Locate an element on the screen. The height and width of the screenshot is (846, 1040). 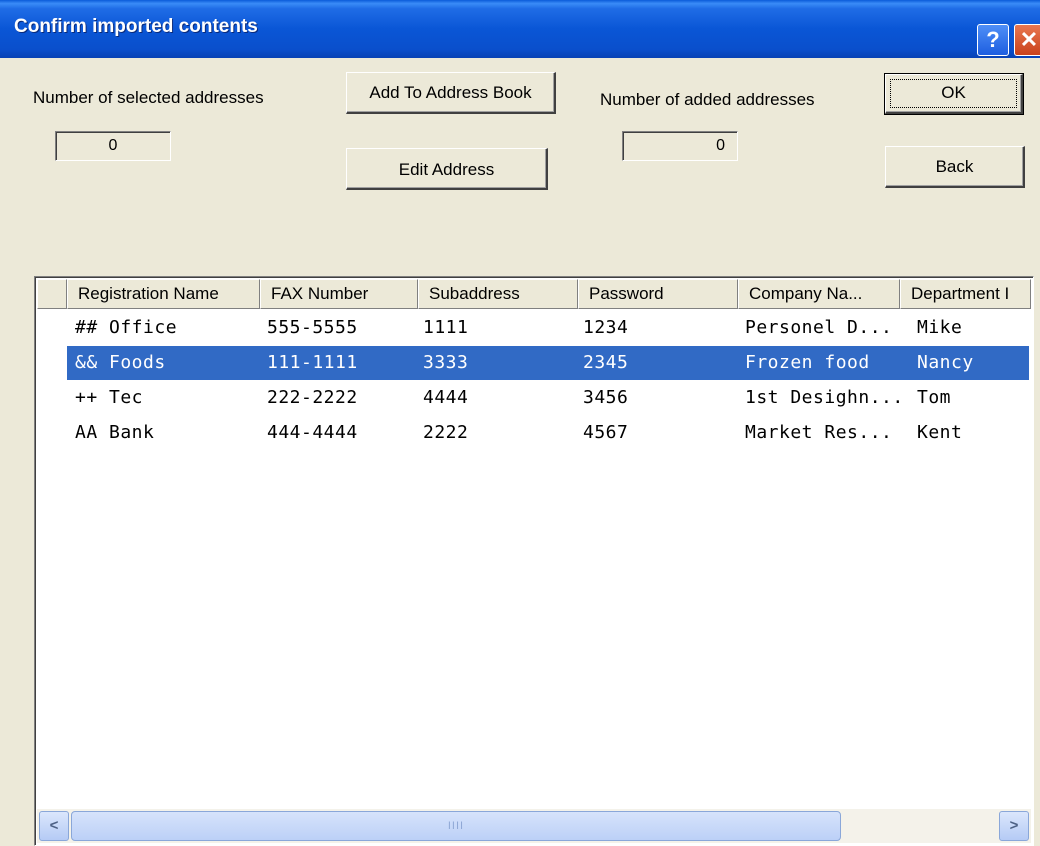
ok-button: OK is located at coordinates (954, 94).